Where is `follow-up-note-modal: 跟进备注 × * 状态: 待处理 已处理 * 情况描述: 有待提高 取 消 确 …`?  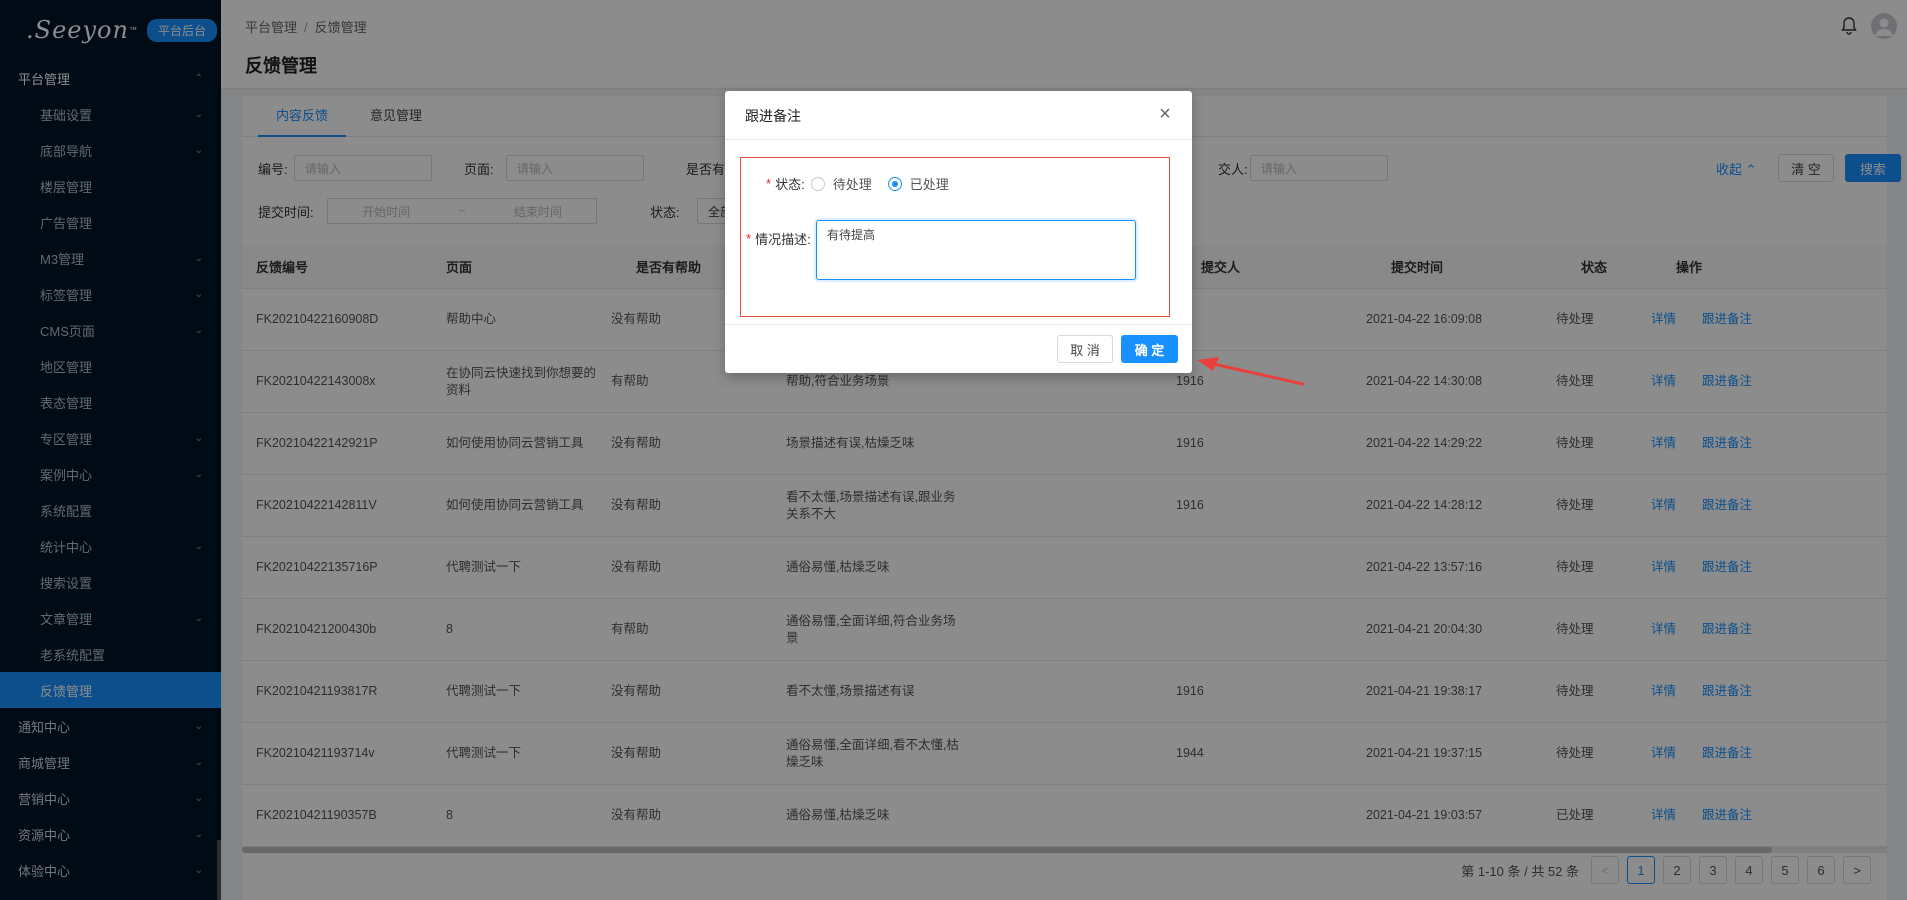 follow-up-note-modal: 跟进备注 × * 状态: 待处理 已处理 * 情况描述: 有待提高 取 消 确 … is located at coordinates (958, 232).